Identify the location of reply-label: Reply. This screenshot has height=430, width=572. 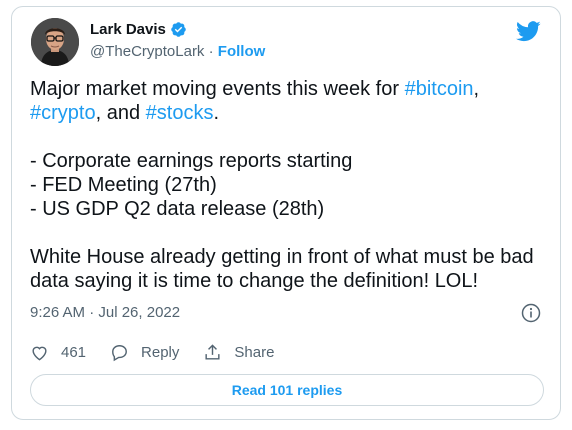
(160, 352).